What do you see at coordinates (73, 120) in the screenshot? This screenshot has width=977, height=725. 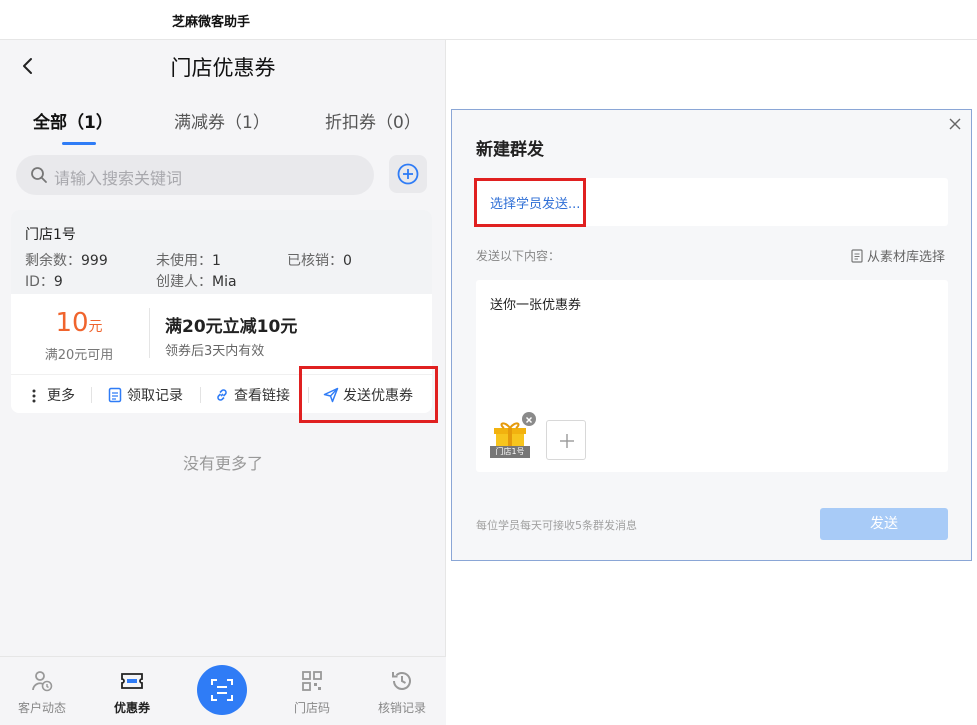 I see `tab-all: 全部（1）` at bounding box center [73, 120].